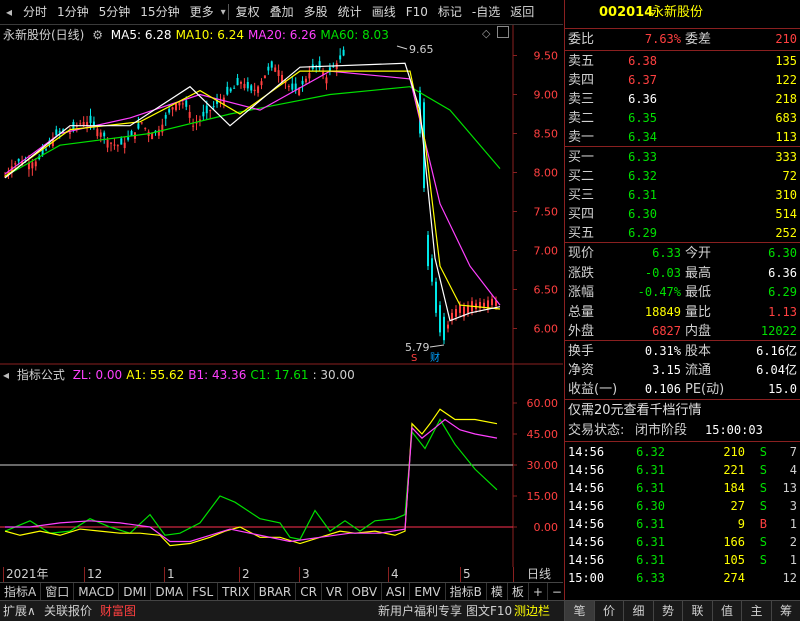 This screenshot has width=800, height=621. I want to click on toolbar-item: 复权, so click(248, 12).